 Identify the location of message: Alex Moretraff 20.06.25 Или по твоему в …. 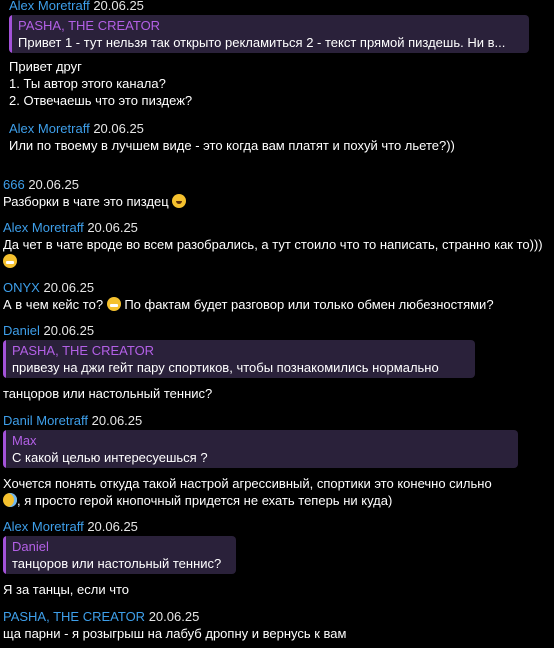
(278, 137).